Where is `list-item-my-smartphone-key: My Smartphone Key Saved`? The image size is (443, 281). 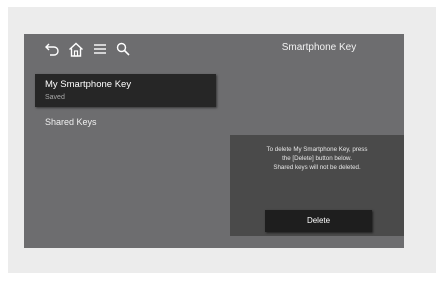 list-item-my-smartphone-key: My Smartphone Key Saved is located at coordinates (125, 90).